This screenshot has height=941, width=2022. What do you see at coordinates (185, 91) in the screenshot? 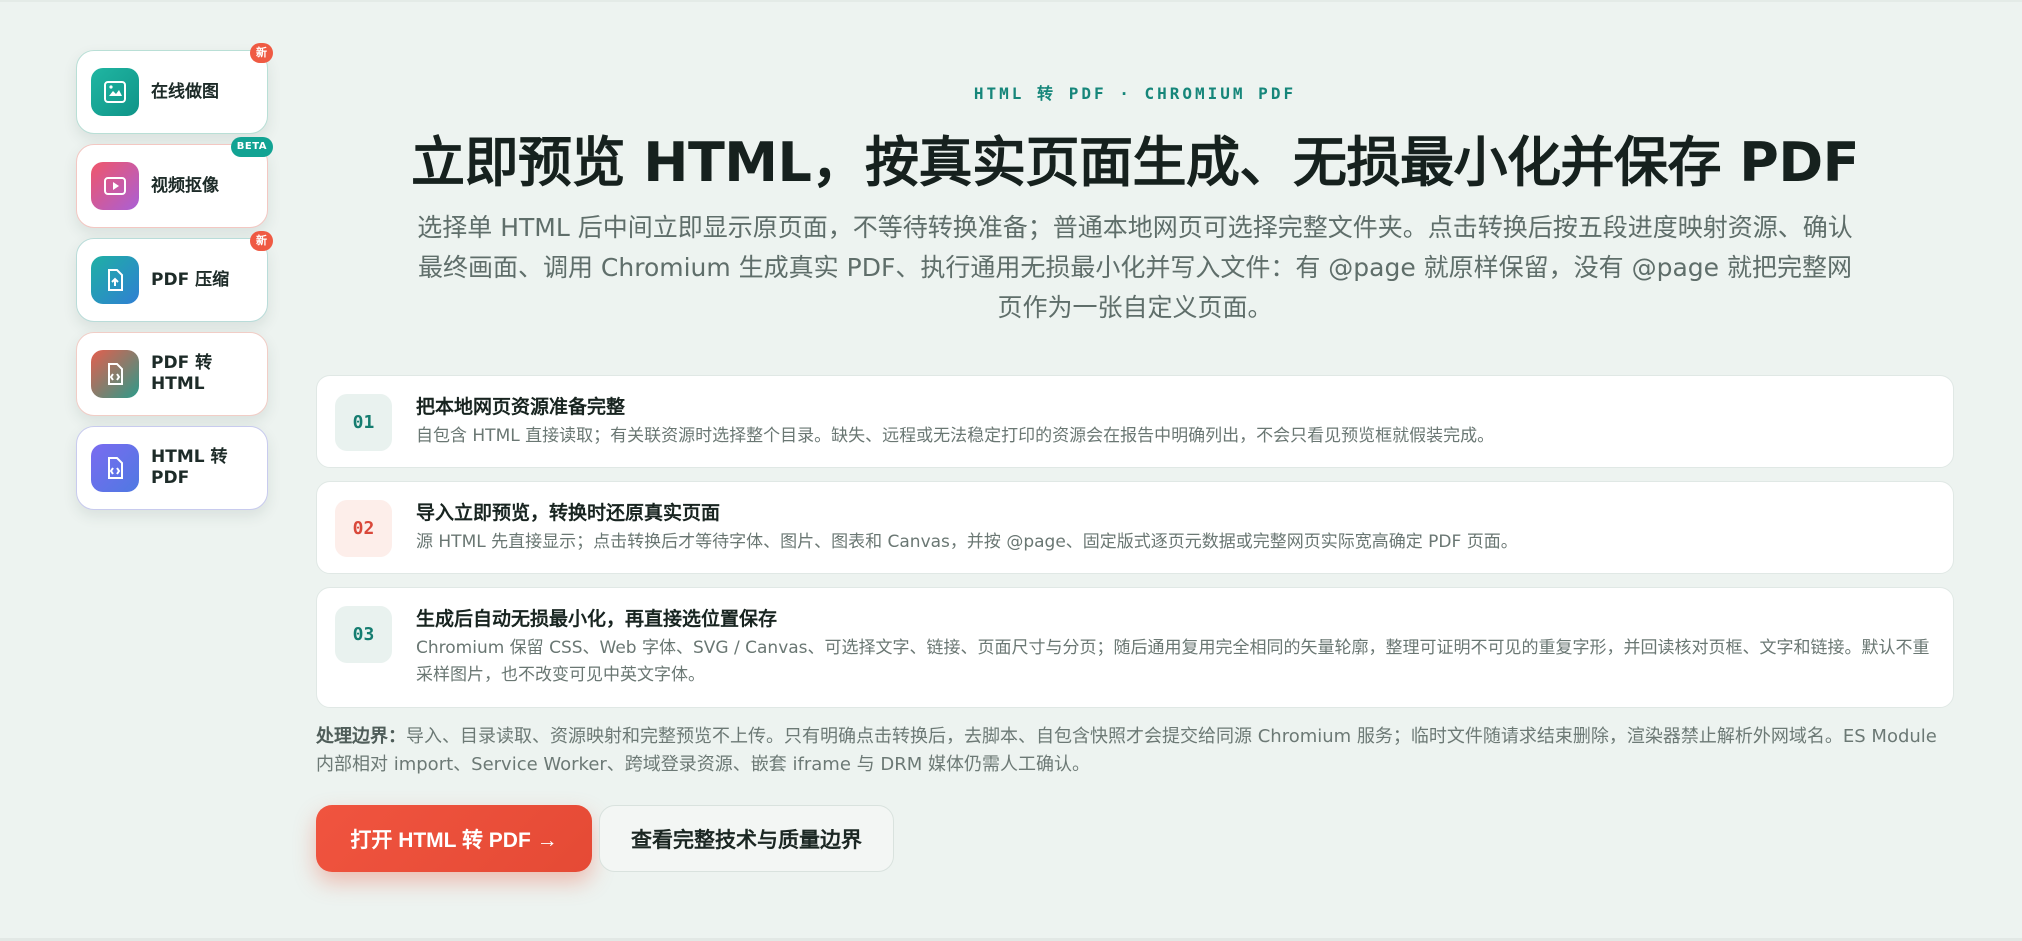
I see `sidebar-item-label: 在线做图` at bounding box center [185, 91].